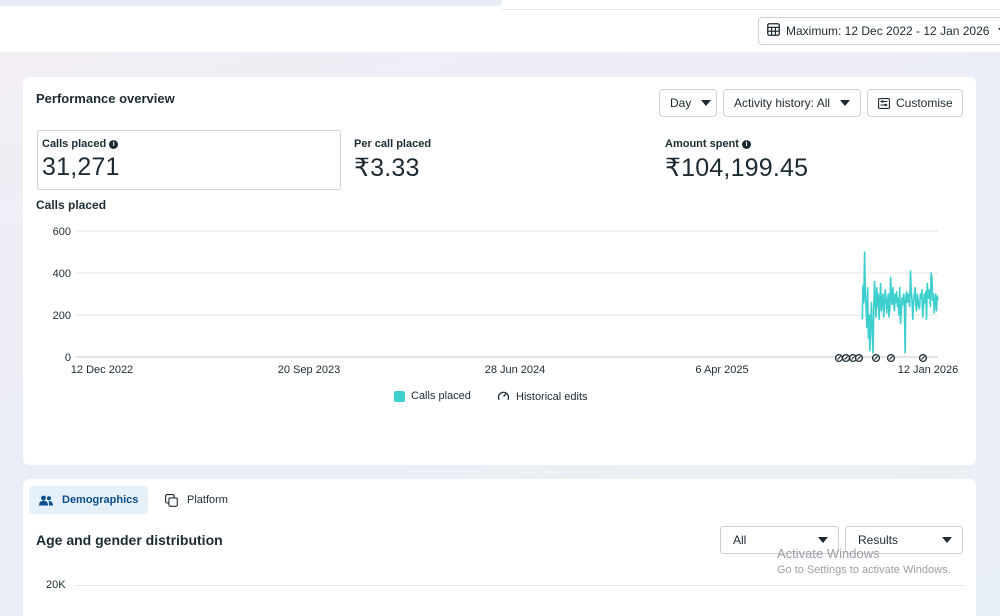  I want to click on chart-y-axis: 600 400 200 0, so click(62, 295).